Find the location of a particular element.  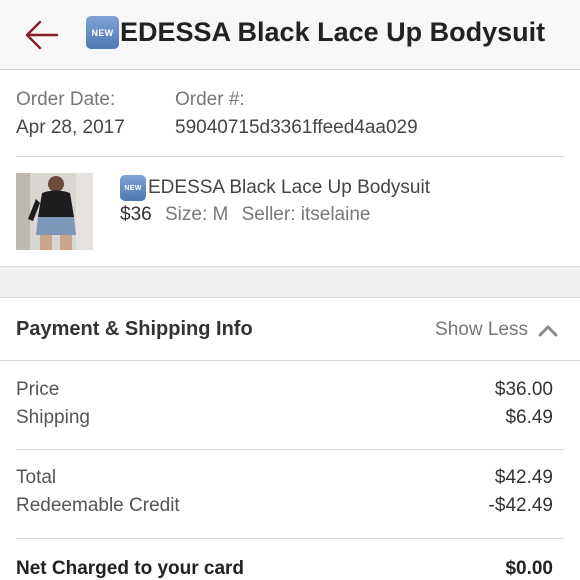

order-number: Order #: 59040715d3361ffeed4aa029 is located at coordinates (296, 114).